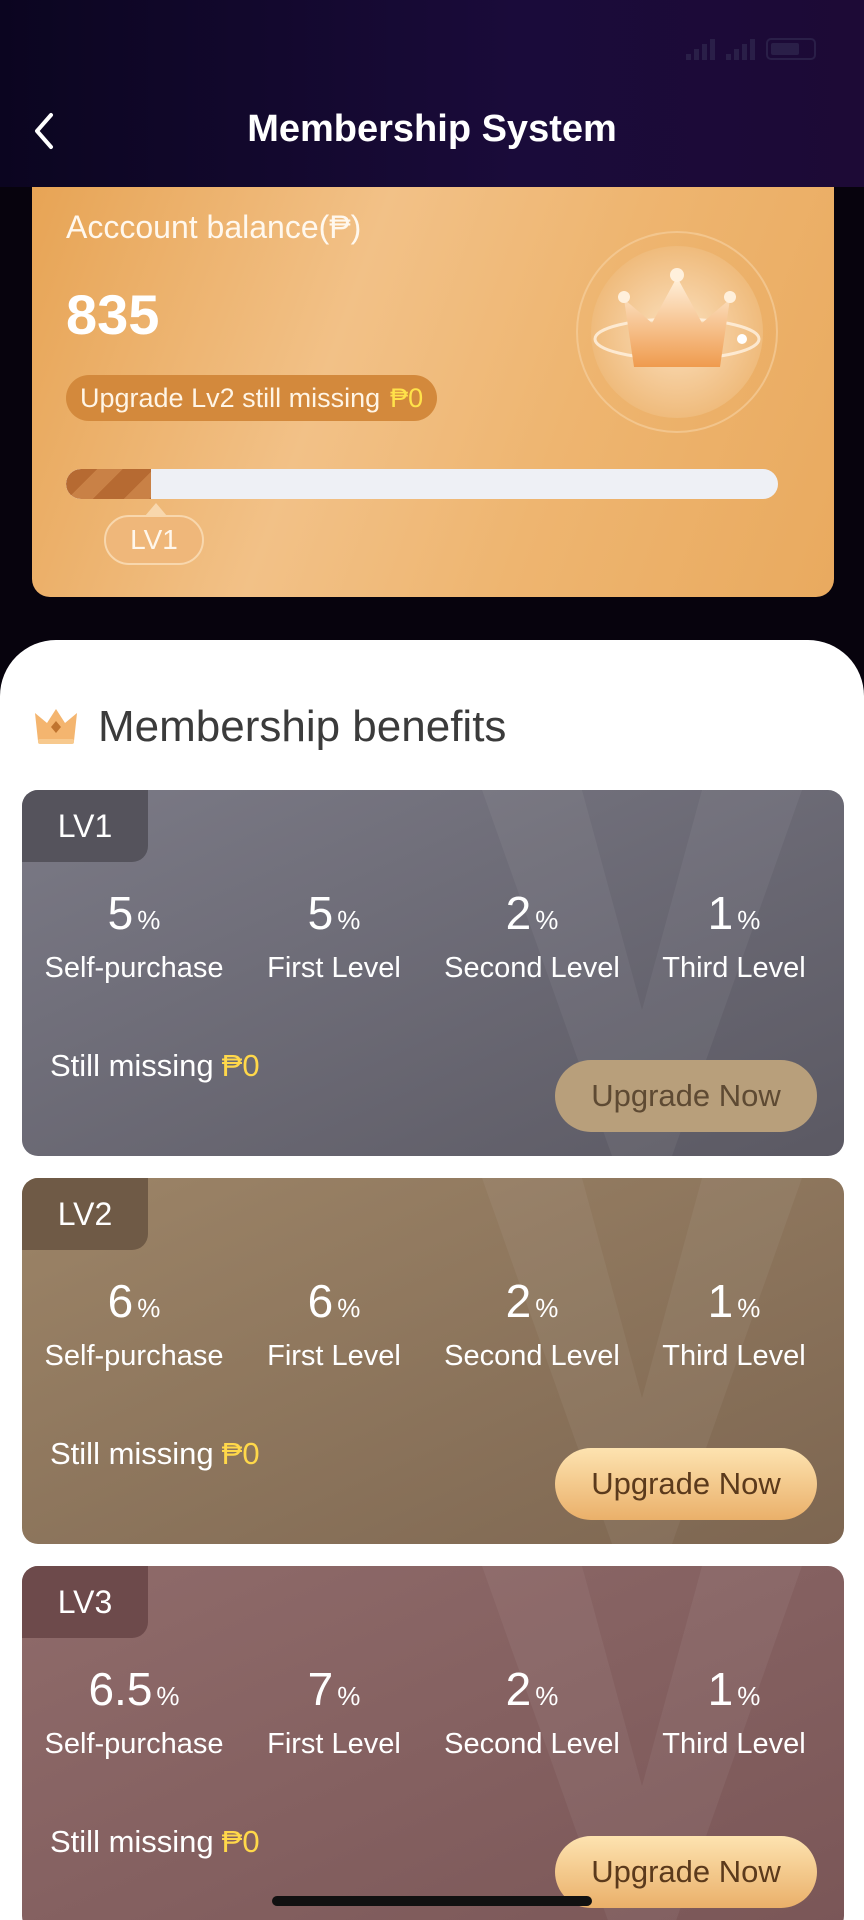  What do you see at coordinates (320, 1689) in the screenshot?
I see `stat-value: 7` at bounding box center [320, 1689].